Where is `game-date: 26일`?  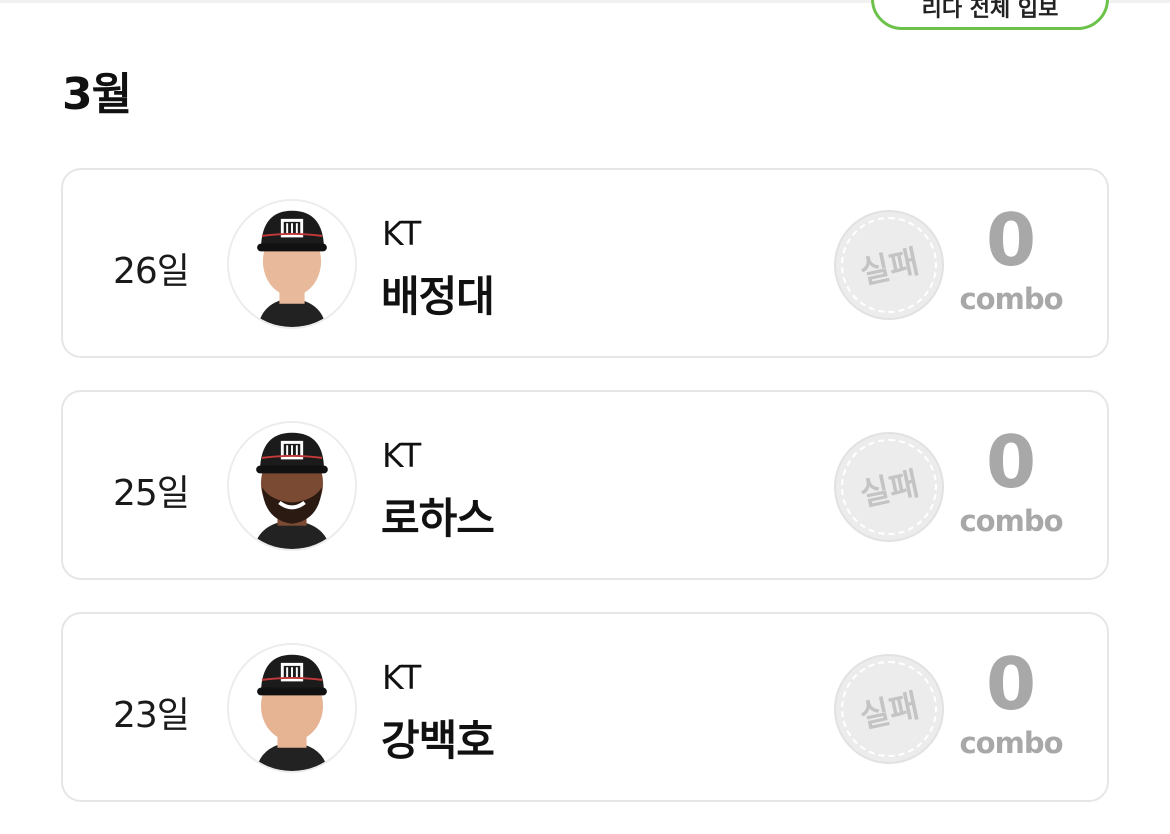
game-date: 26일 is located at coordinates (151, 271).